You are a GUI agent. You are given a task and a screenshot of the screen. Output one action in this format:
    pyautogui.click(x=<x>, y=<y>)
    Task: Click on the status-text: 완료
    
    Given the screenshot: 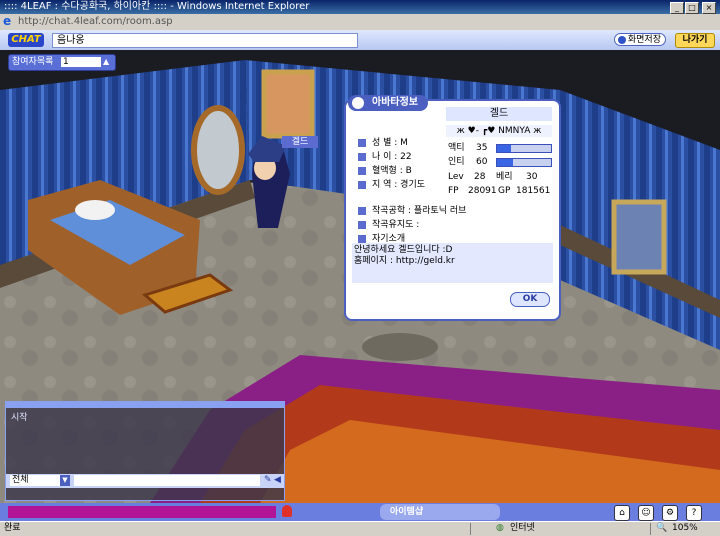 What is the action you would take?
    pyautogui.click(x=12, y=528)
    